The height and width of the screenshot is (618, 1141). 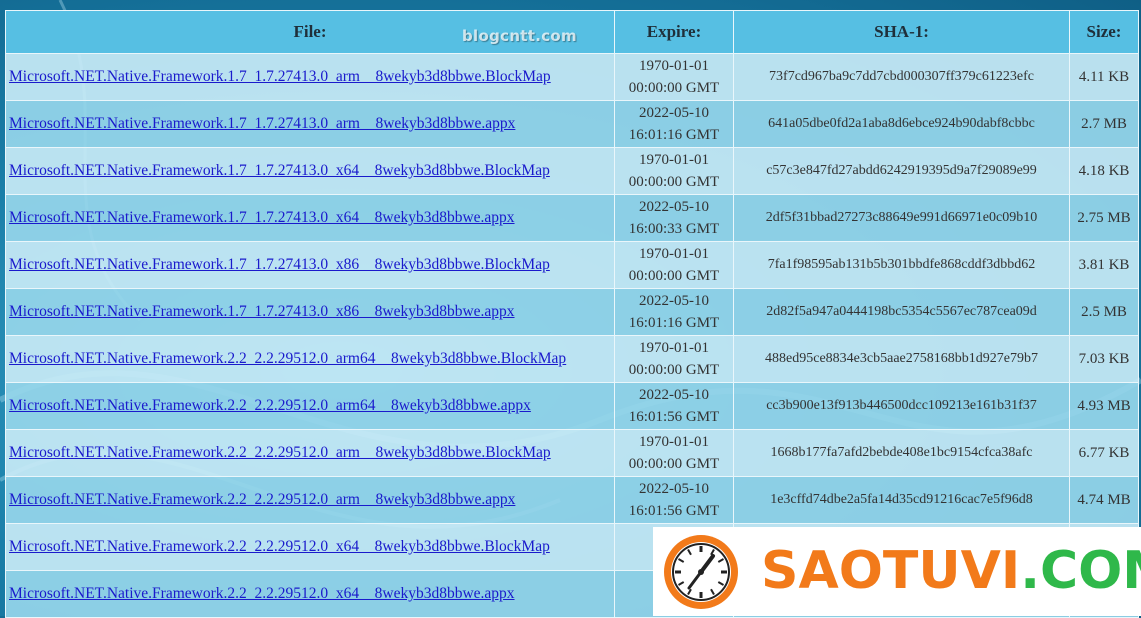 I want to click on column-header-sha: SHA-1:, so click(x=901, y=32).